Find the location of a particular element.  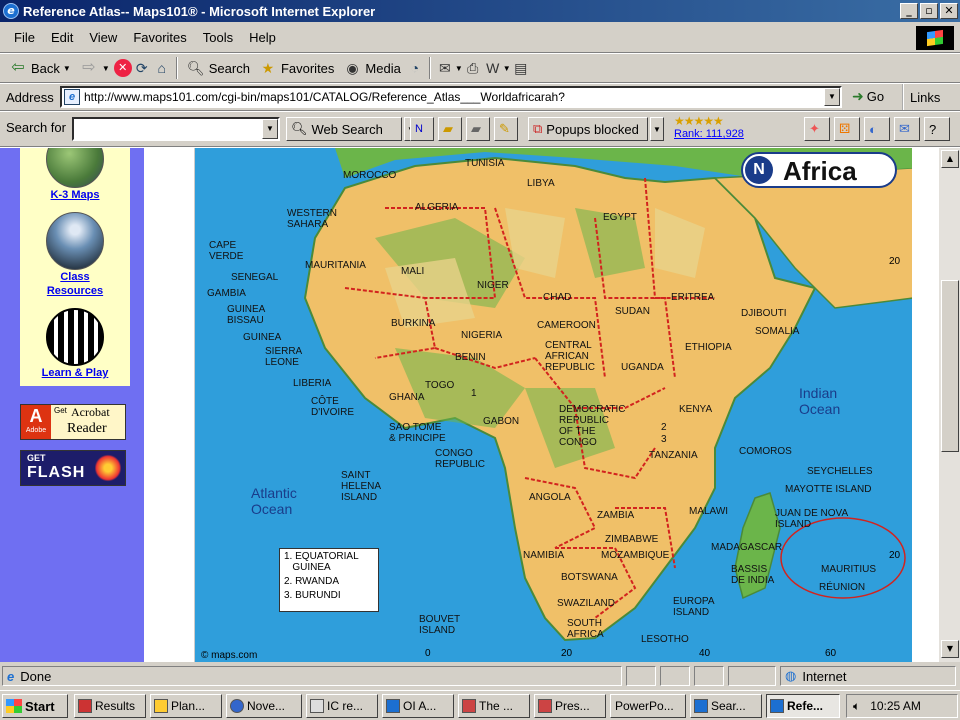

search-button: 🔍︎ Search is located at coordinates (218, 68).